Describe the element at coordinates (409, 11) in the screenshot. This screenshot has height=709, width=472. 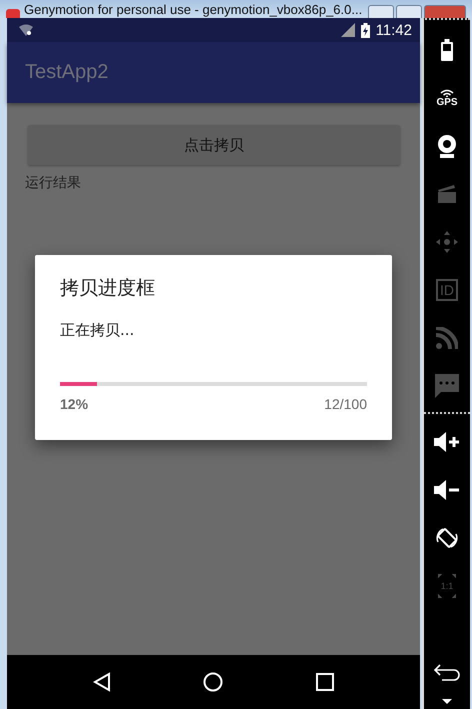
I see `maximize-button` at that location.